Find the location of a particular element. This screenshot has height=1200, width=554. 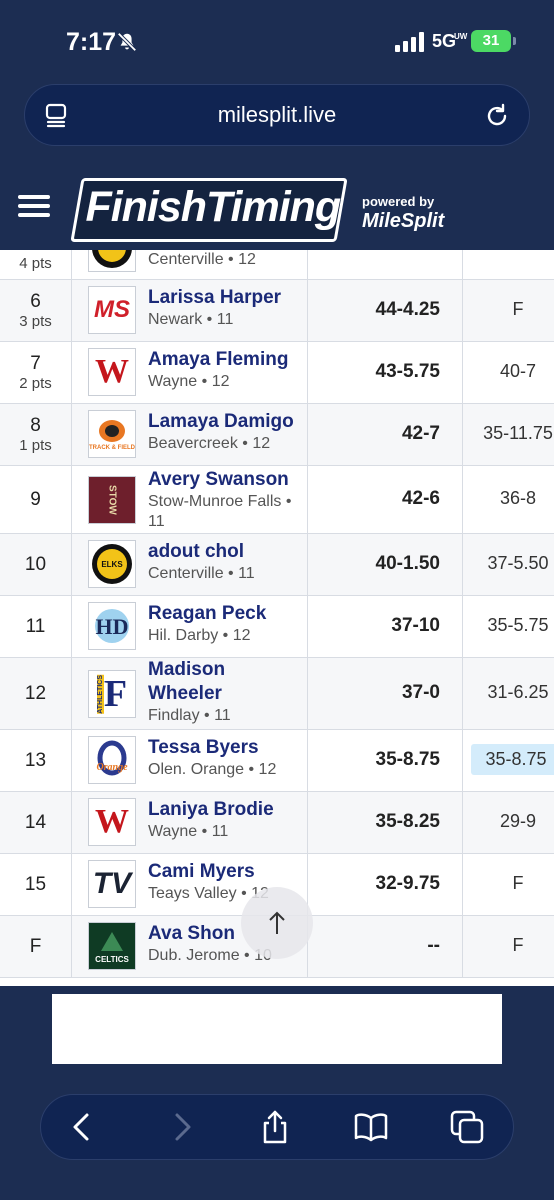

arrow-up-icon is located at coordinates (277, 922).